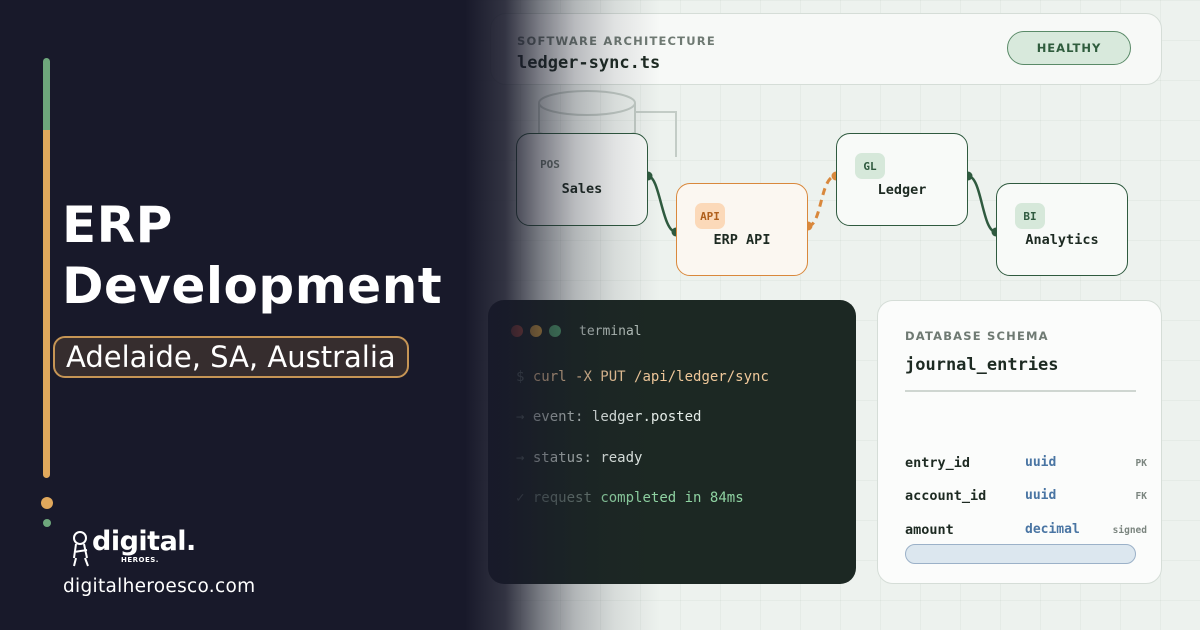  I want to click on node-tag-pos: POS, so click(550, 164).